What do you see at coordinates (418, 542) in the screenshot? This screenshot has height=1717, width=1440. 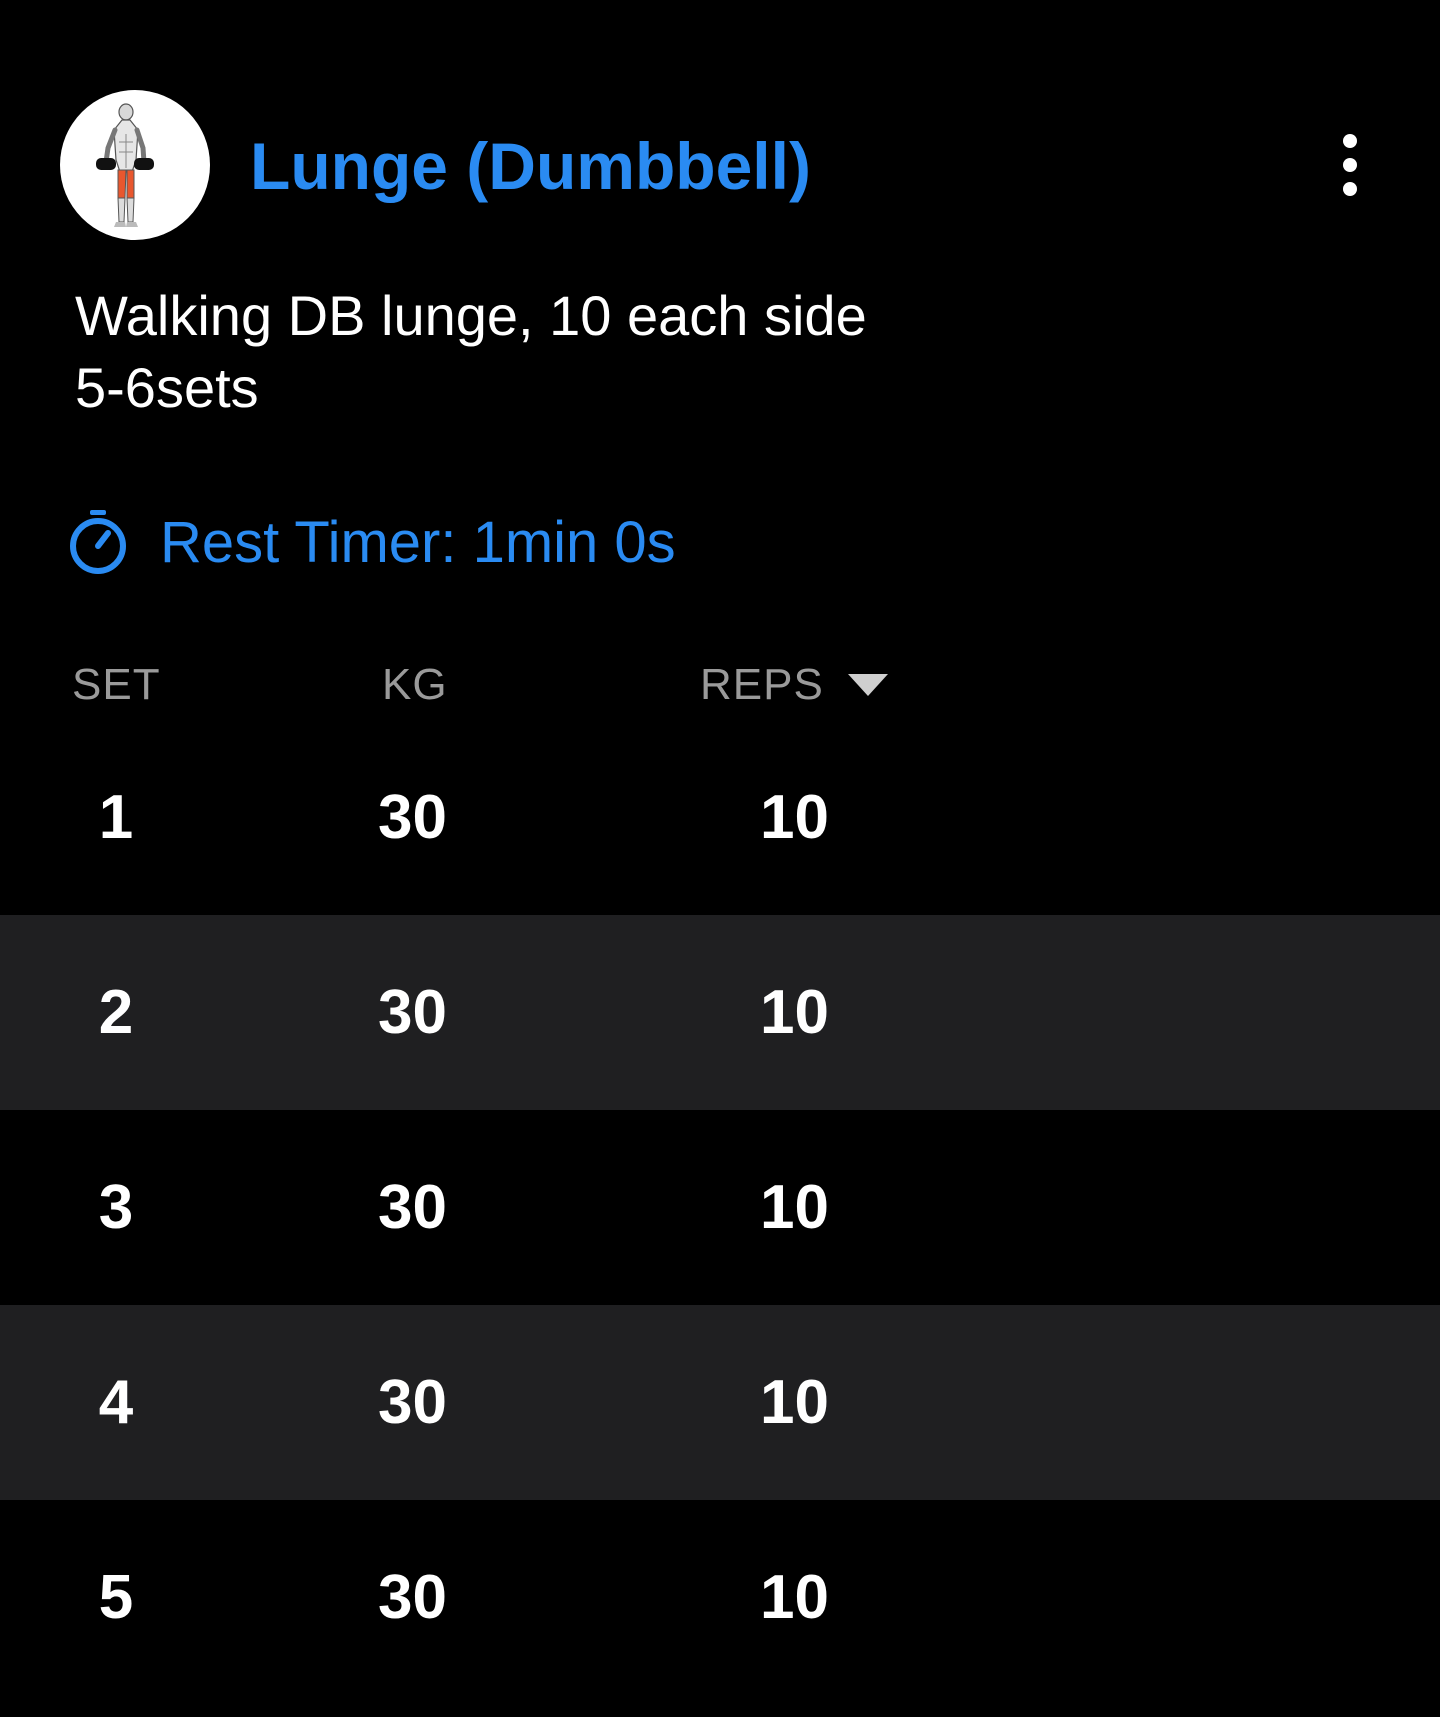 I see `rest-timer-label: Rest Timer: 1min 0s` at bounding box center [418, 542].